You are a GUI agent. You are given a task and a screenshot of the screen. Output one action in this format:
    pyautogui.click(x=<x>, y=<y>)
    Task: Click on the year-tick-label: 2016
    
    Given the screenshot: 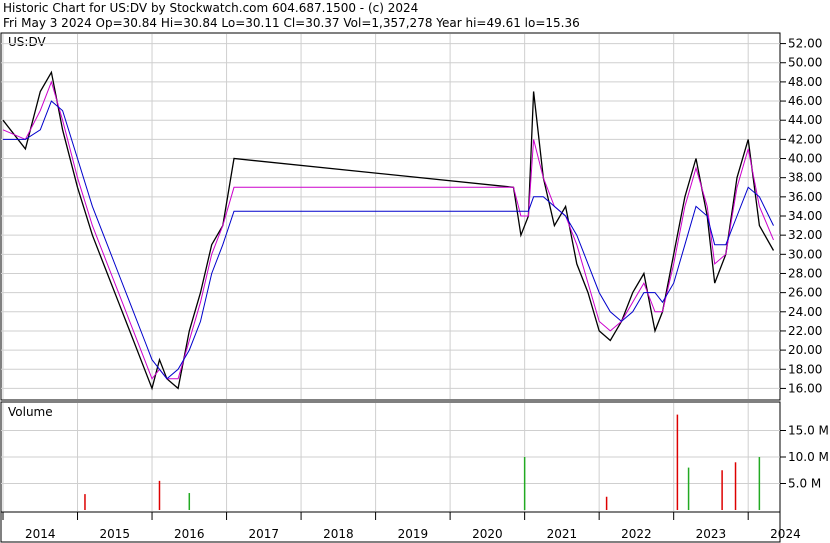 What is the action you would take?
    pyautogui.click(x=189, y=534)
    